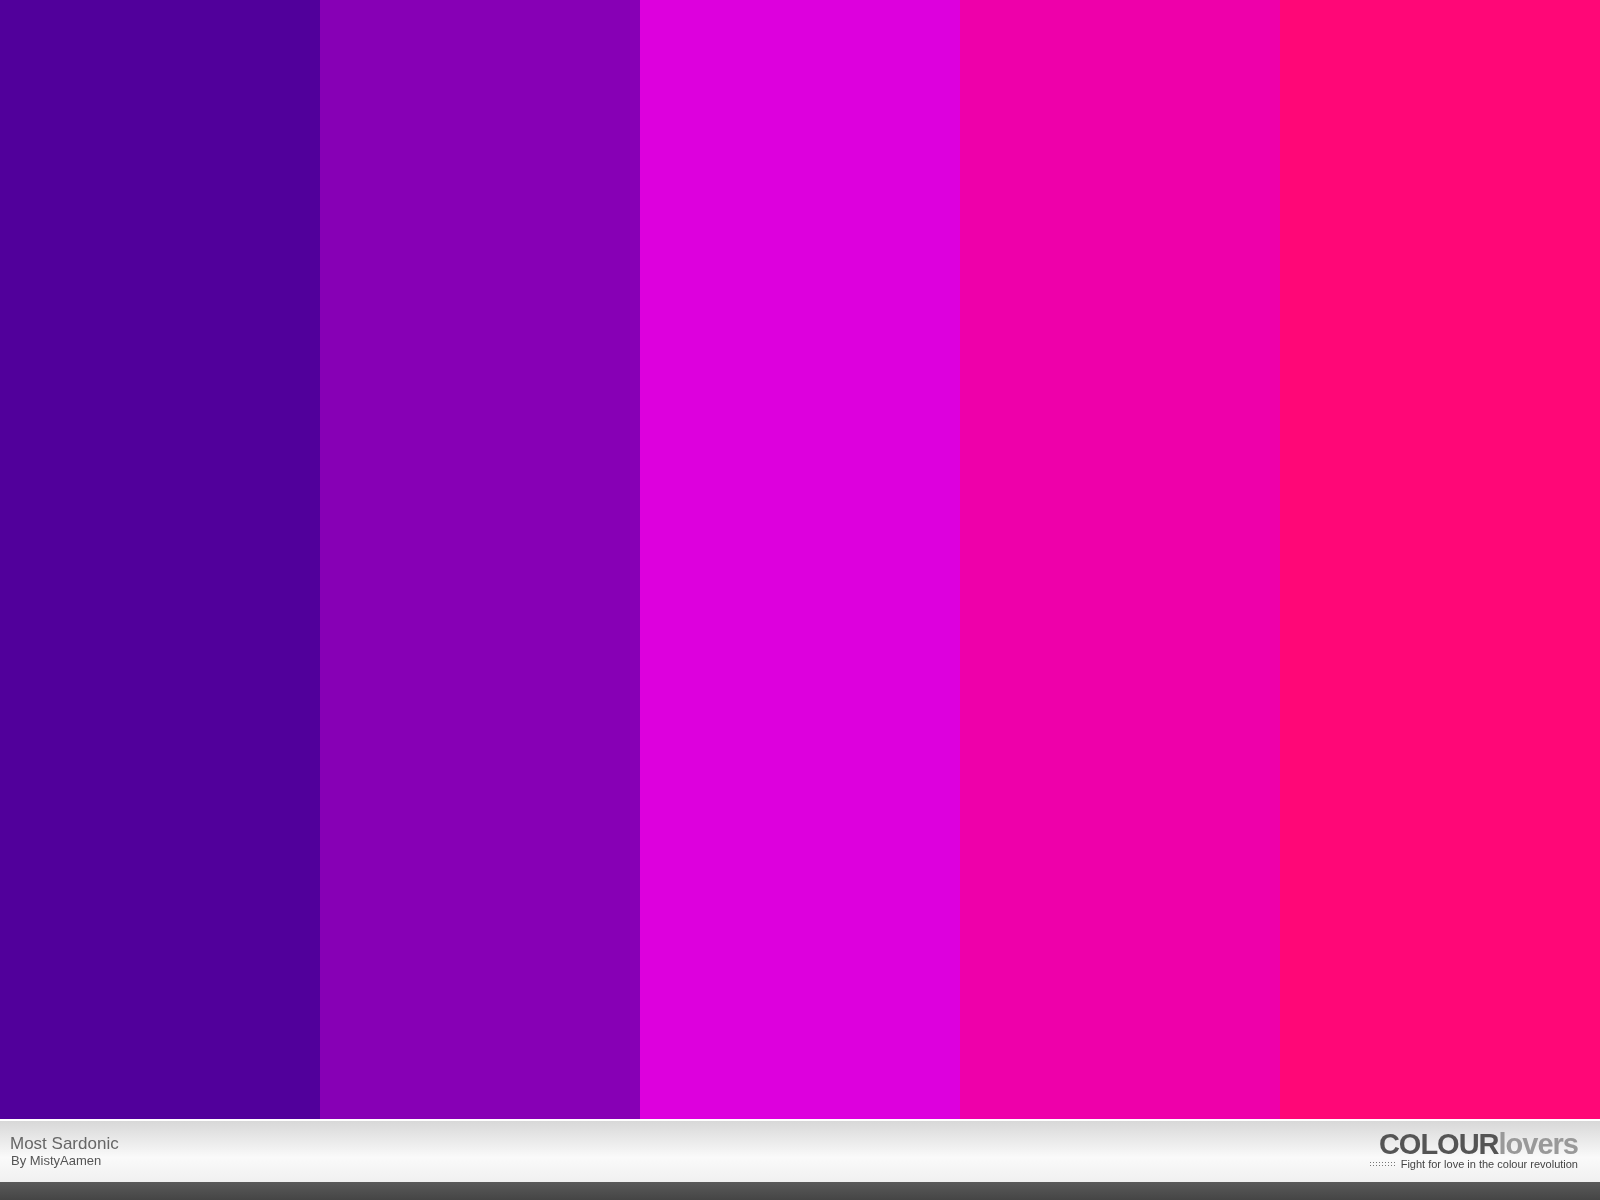 This screenshot has width=1600, height=1200. I want to click on logo-text: COLOUR, so click(1438, 1144).